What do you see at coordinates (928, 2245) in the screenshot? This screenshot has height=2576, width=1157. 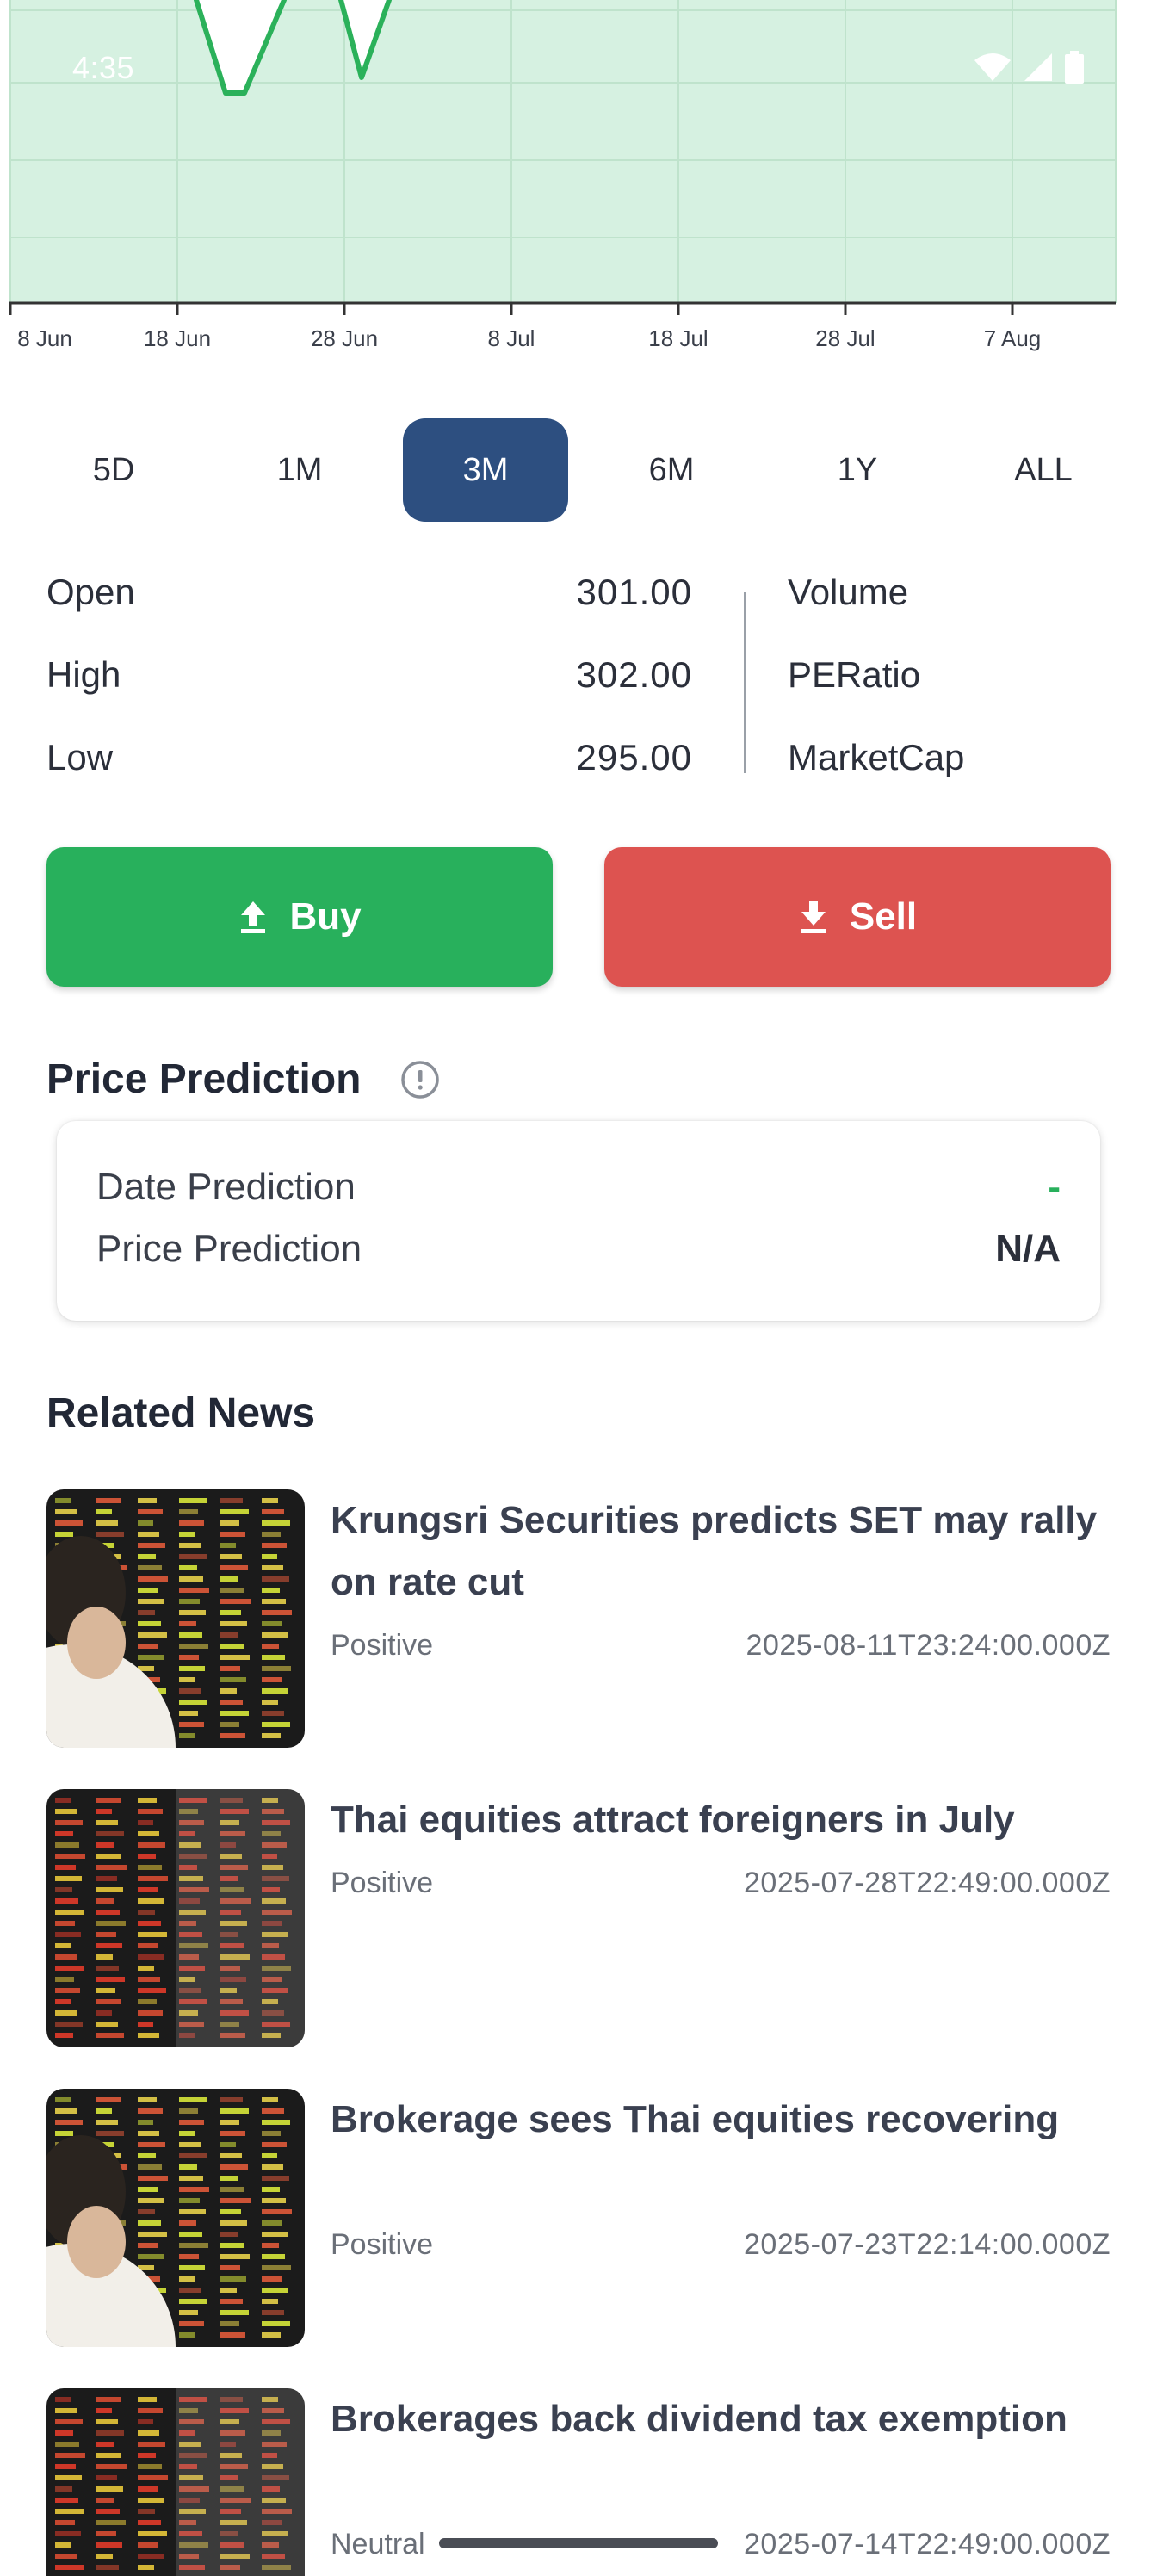 I see `news-date: 2025-07-23T22:14:00.000Z` at bounding box center [928, 2245].